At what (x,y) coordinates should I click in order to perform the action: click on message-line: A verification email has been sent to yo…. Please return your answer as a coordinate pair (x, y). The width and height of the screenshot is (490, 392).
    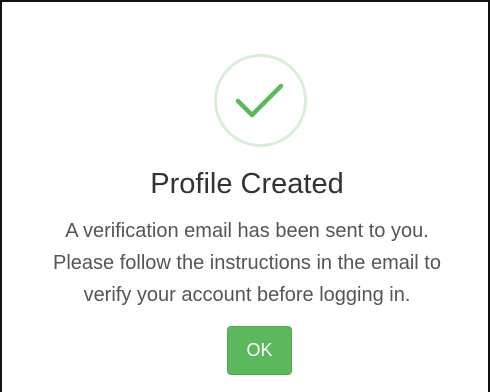
    Looking at the image, I should click on (247, 231).